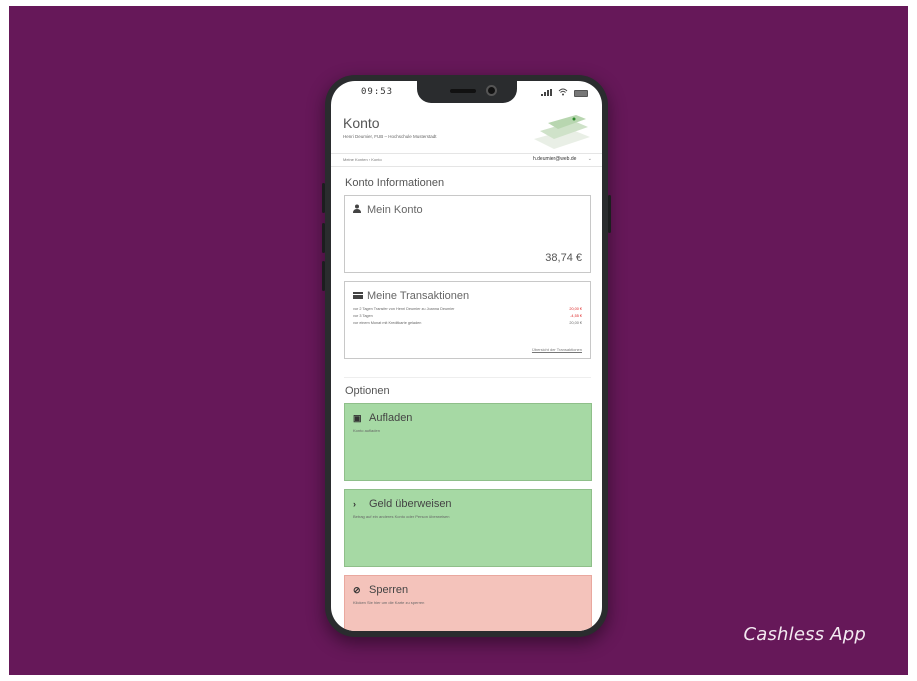 The image size is (917, 681). What do you see at coordinates (362, 159) in the screenshot?
I see `breadcrumb: Meine Konten › Konto` at bounding box center [362, 159].